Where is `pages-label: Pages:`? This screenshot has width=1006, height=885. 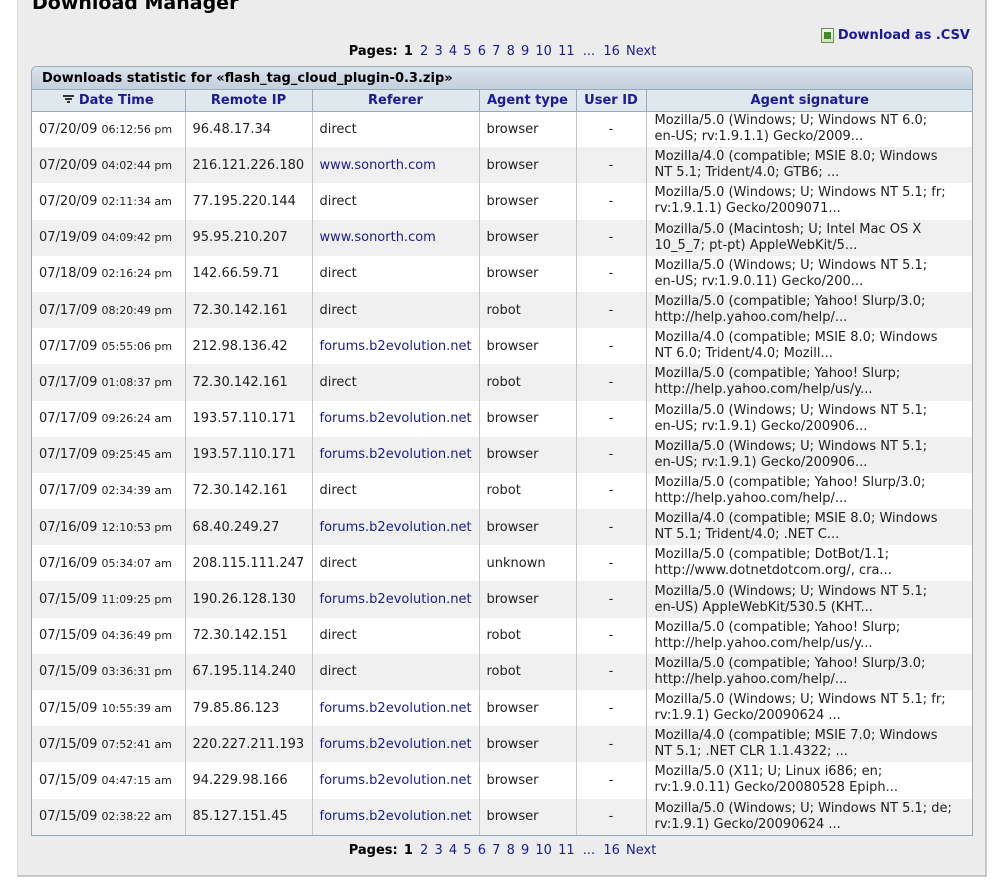
pages-label: Pages: is located at coordinates (373, 51).